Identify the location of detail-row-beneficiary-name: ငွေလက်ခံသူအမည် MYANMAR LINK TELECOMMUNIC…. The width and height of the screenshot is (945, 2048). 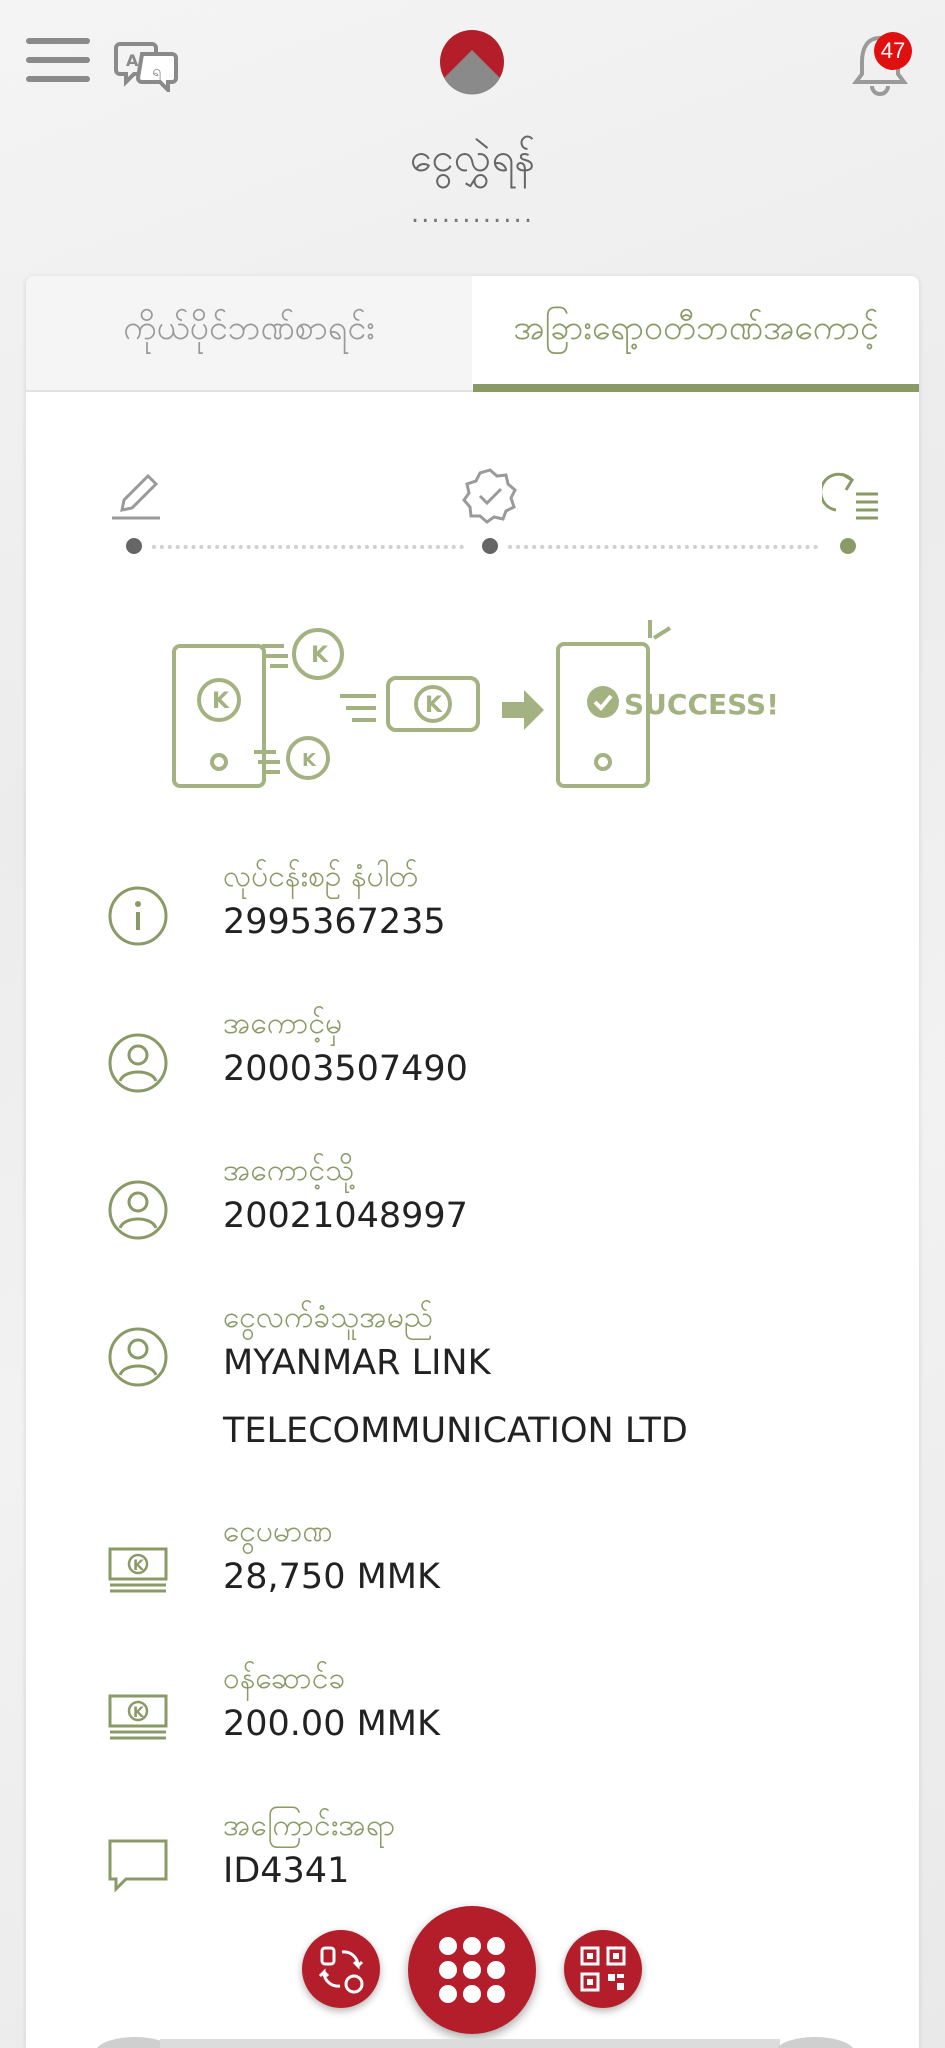
(472, 1404).